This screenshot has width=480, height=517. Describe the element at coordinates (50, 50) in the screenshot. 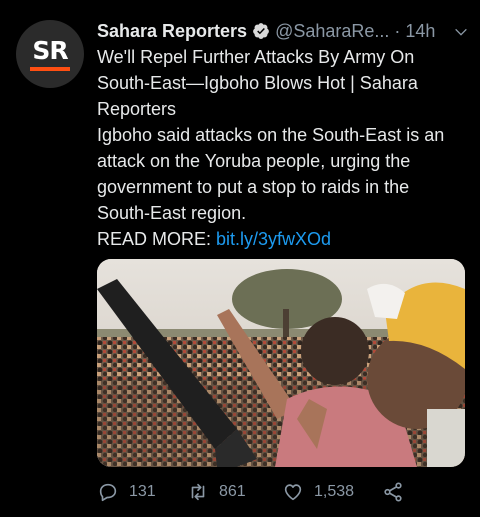

I see `avatar-logo-text: SR` at that location.